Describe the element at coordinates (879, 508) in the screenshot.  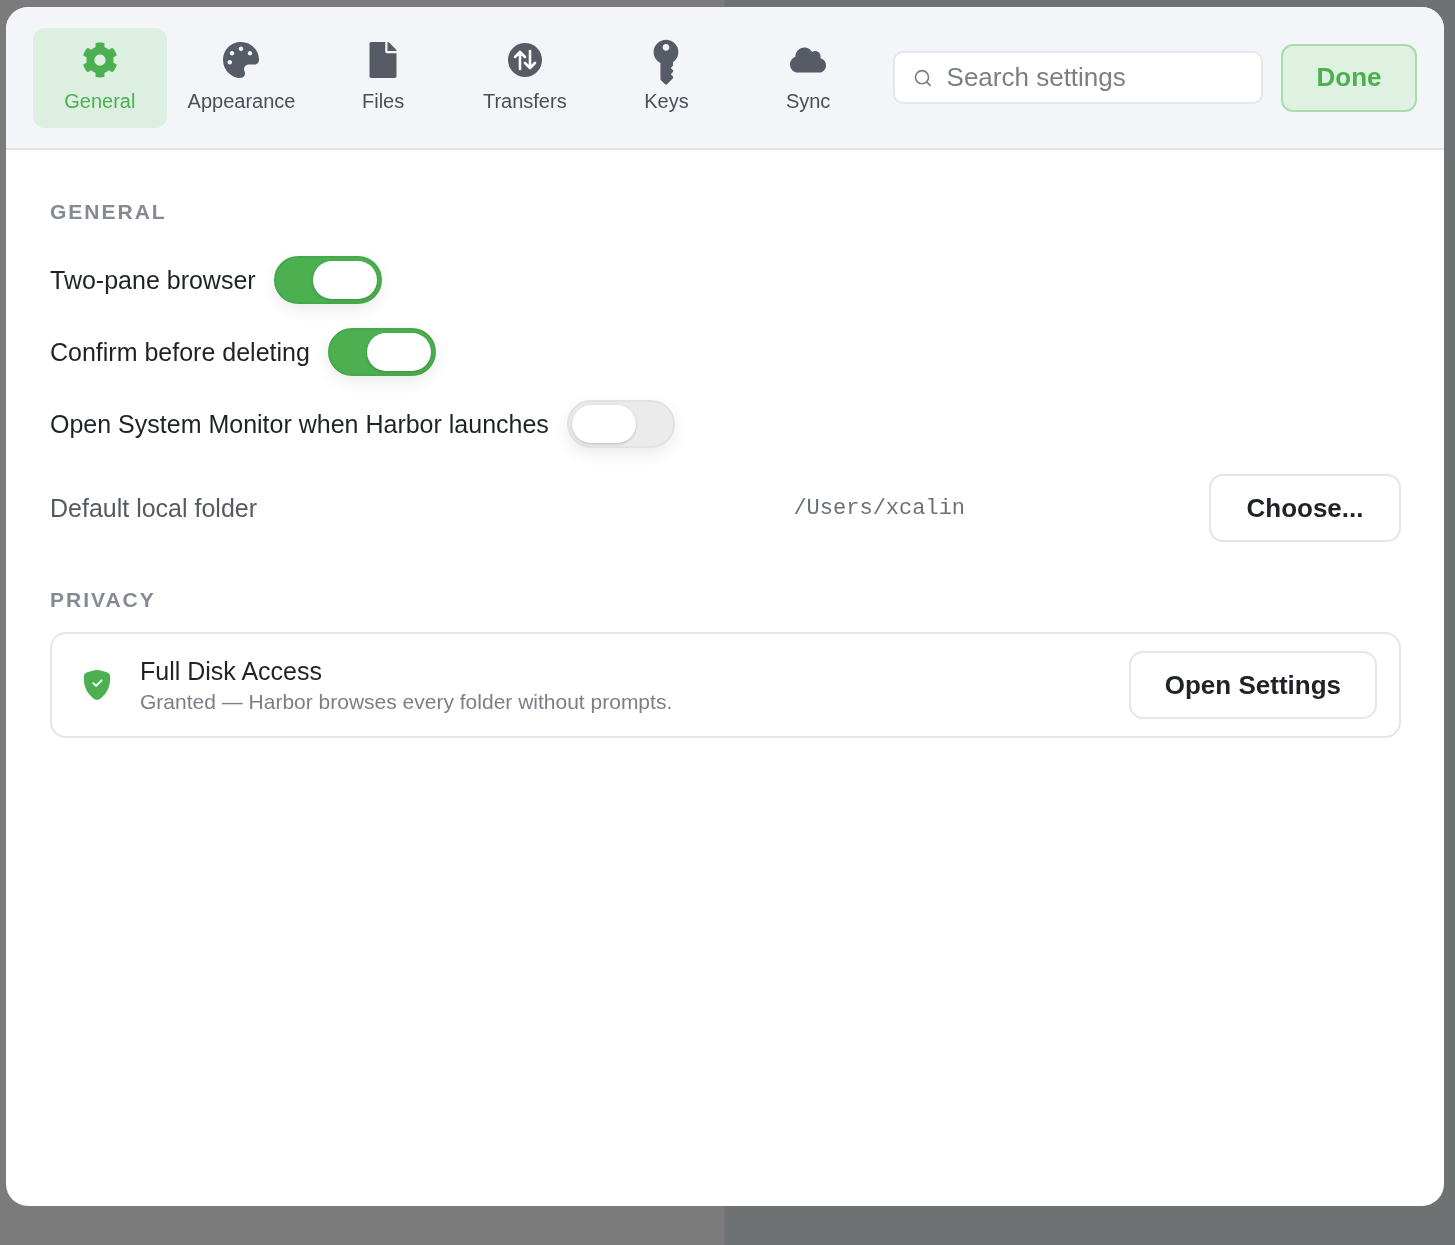
I see `folder-path: /Users/xcalin` at that location.